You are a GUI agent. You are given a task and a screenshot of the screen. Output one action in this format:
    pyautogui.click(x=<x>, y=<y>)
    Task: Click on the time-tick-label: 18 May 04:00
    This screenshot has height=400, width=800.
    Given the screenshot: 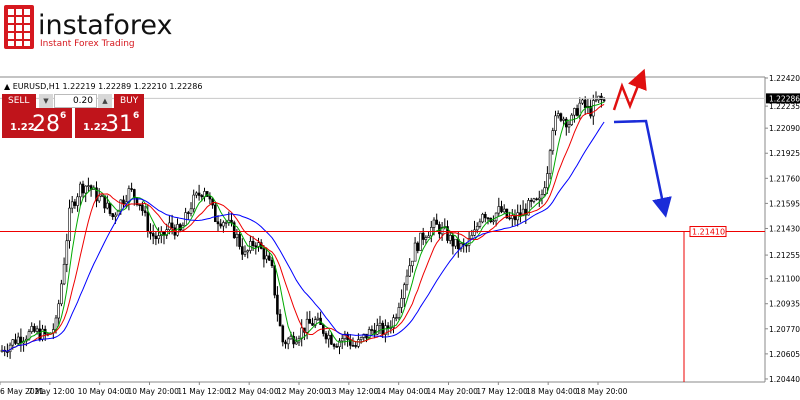 What is the action you would take?
    pyautogui.click(x=552, y=391)
    